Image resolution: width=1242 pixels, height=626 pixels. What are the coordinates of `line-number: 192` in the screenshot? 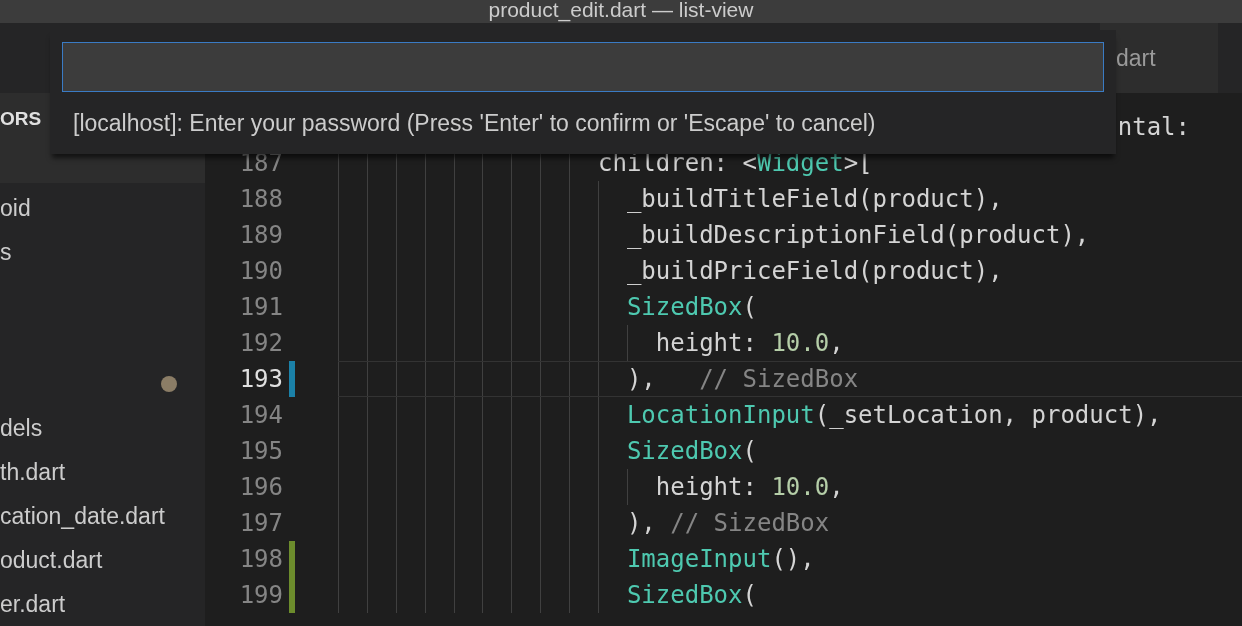 It's located at (260, 343).